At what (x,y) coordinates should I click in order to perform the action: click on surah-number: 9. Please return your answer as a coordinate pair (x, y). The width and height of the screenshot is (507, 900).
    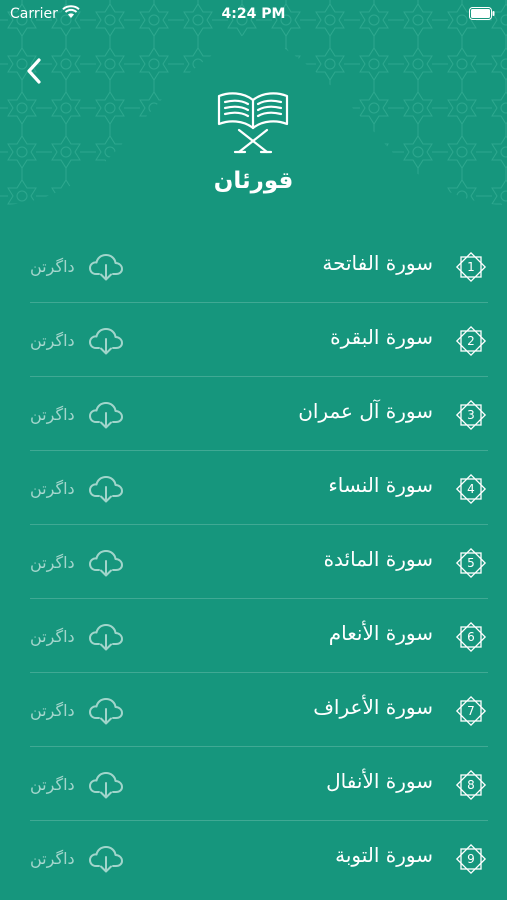
    Looking at the image, I should click on (471, 859).